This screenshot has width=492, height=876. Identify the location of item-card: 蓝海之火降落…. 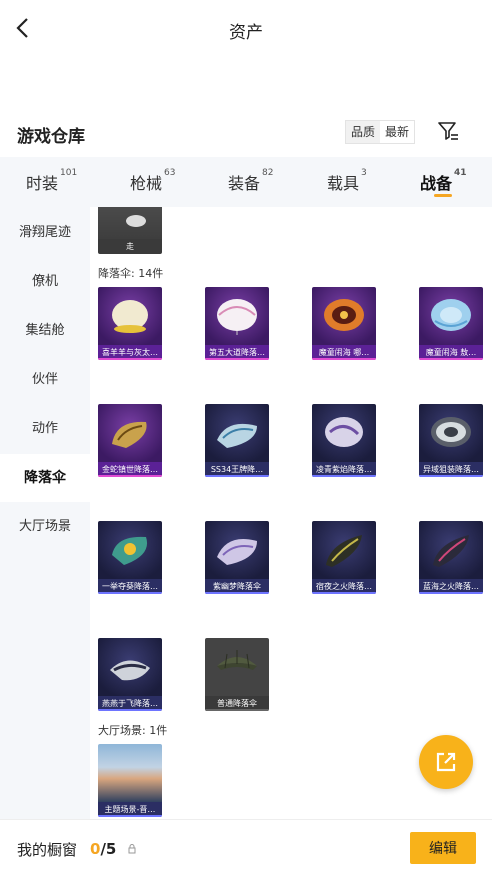
(451, 557).